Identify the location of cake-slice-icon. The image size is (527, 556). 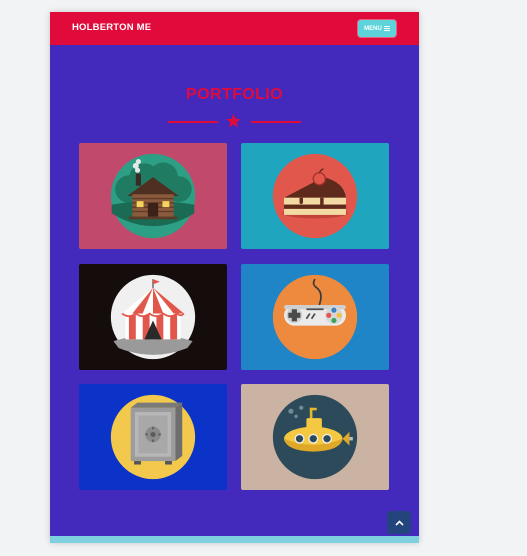
(315, 196).